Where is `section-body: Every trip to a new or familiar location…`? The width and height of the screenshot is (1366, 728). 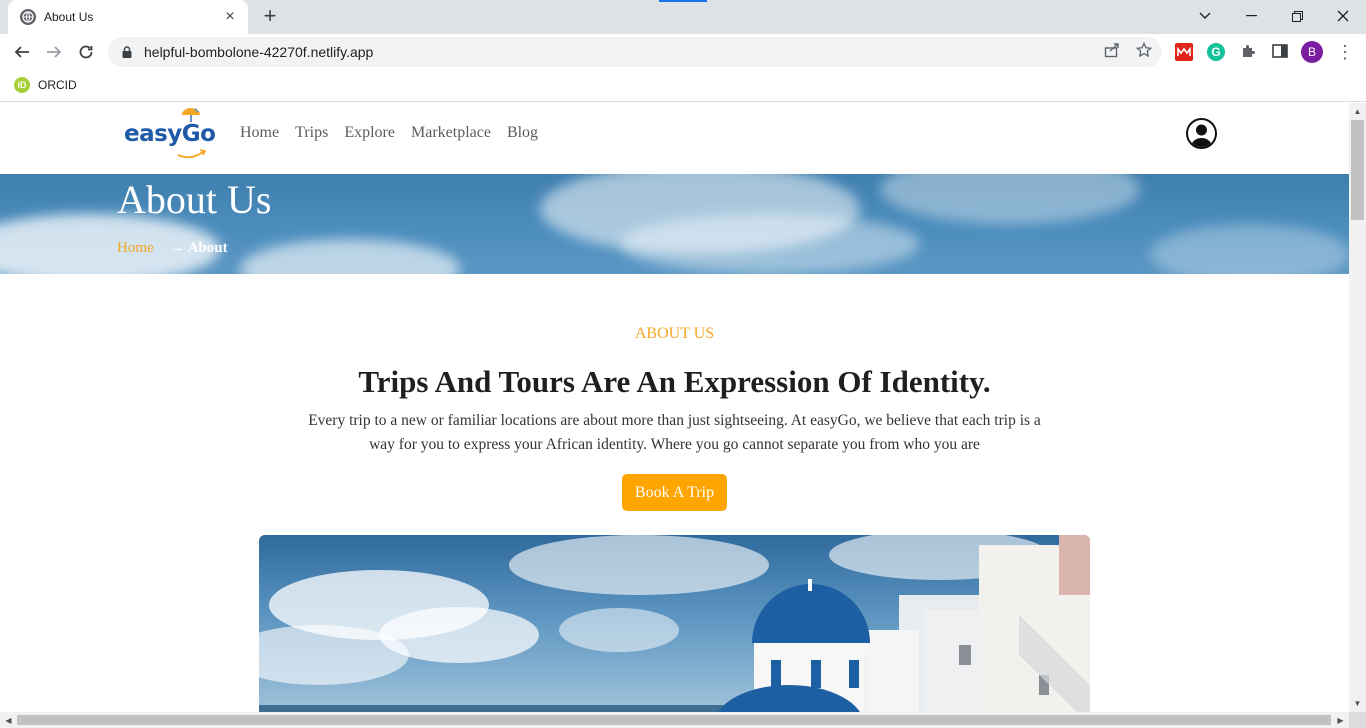 section-body: Every trip to a new or familiar location… is located at coordinates (674, 432).